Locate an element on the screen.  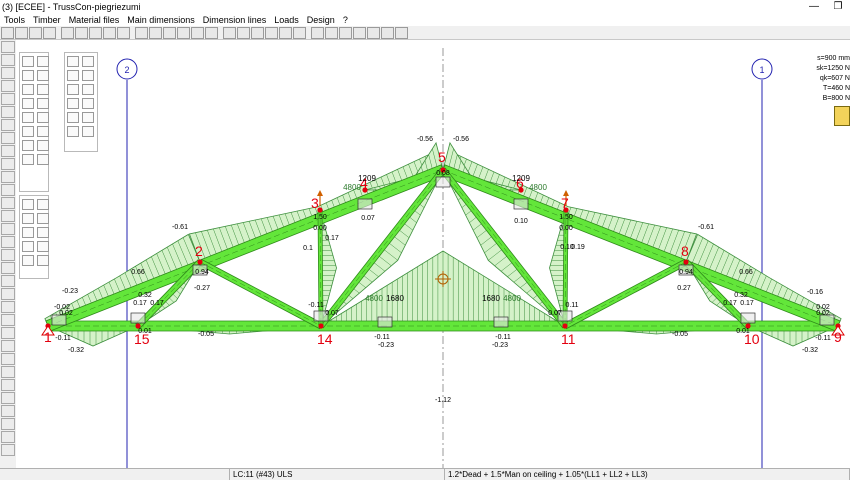
menu-timber: Timber is located at coordinates (47, 20).